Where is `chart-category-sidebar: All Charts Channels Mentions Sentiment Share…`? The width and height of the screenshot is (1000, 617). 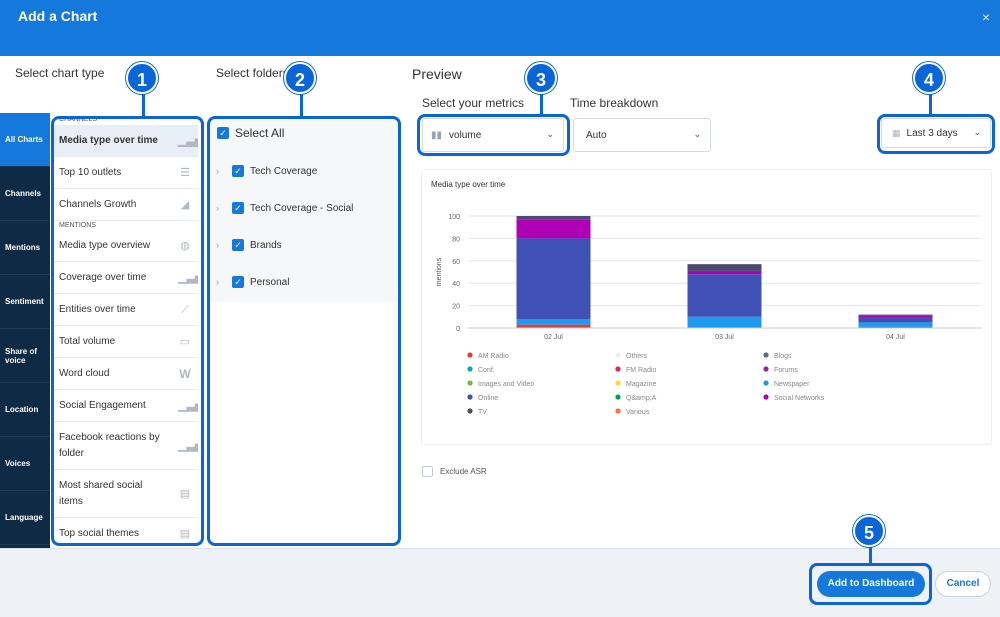 chart-category-sidebar: All Charts Channels Mentions Sentiment Share… is located at coordinates (25, 330).